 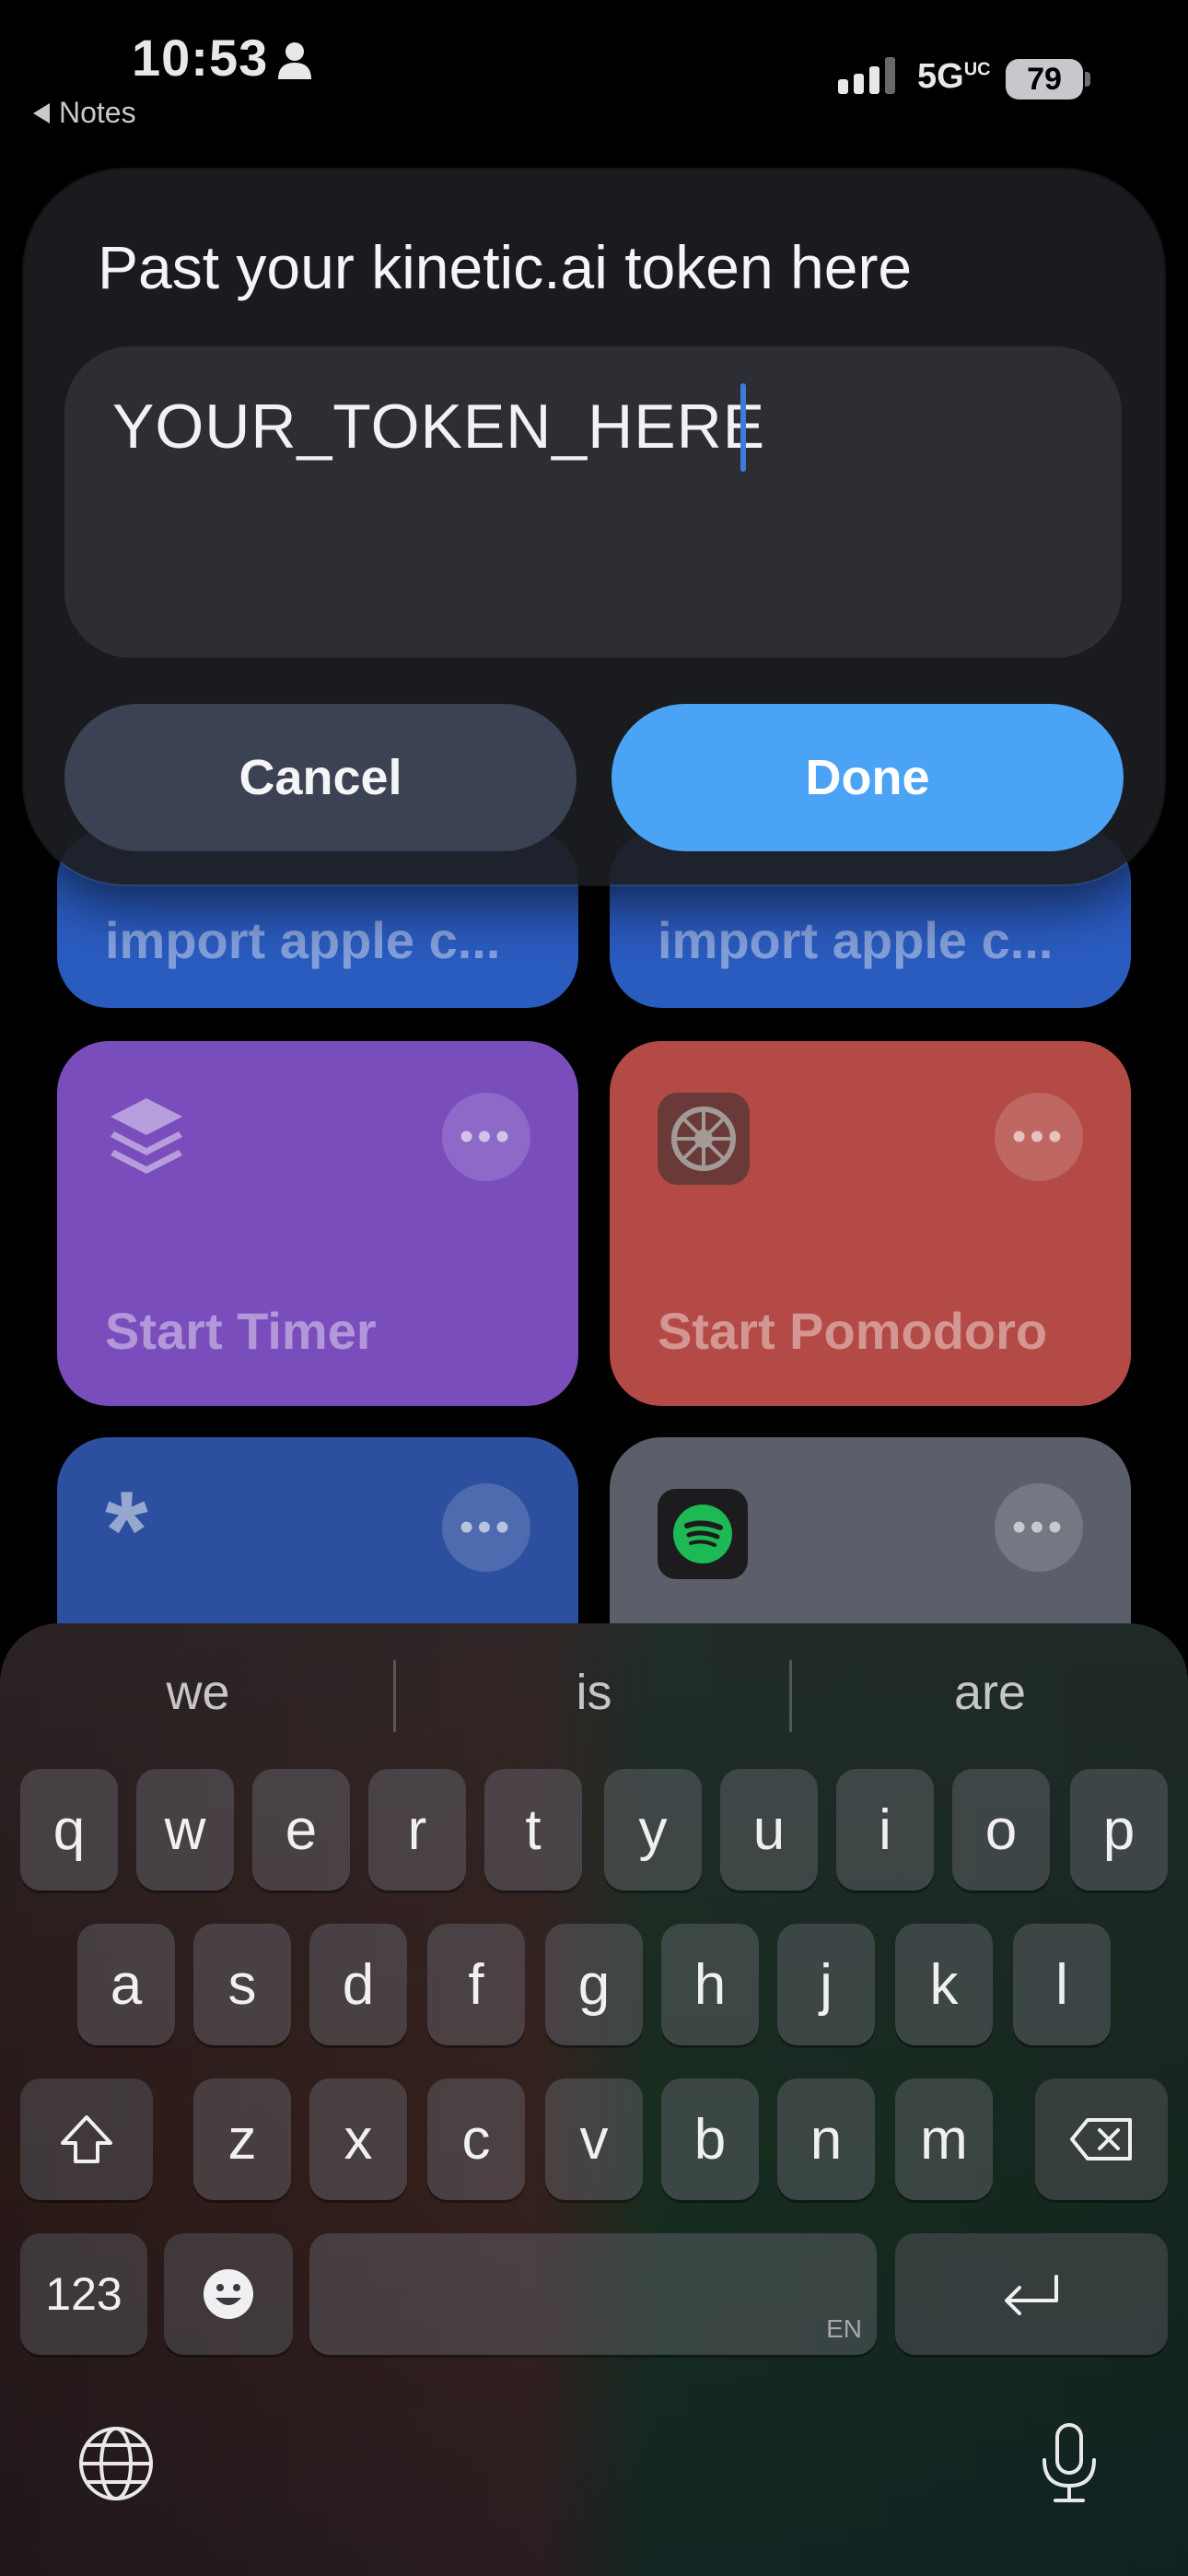 I want to click on key-h: h, so click(x=710, y=1985).